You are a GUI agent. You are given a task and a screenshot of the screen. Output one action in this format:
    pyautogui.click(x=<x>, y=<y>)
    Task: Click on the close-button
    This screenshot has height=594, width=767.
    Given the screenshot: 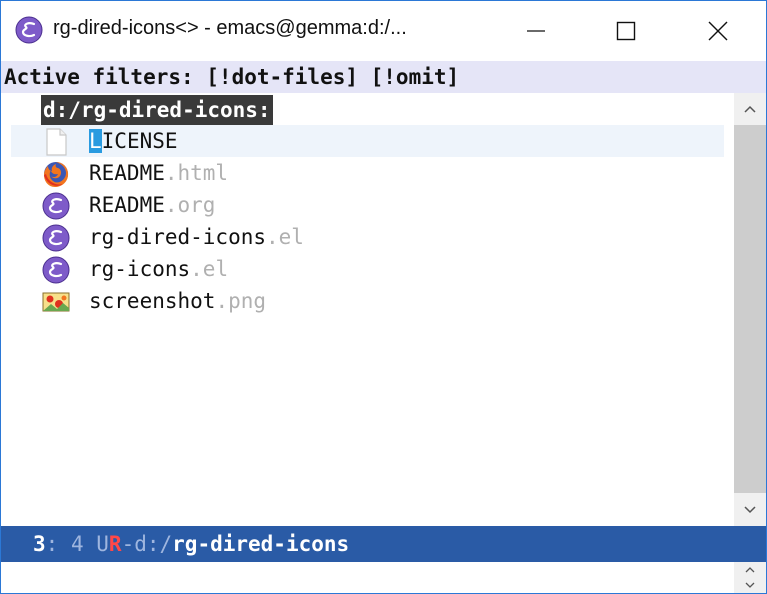 What is the action you would take?
    pyautogui.click(x=718, y=31)
    